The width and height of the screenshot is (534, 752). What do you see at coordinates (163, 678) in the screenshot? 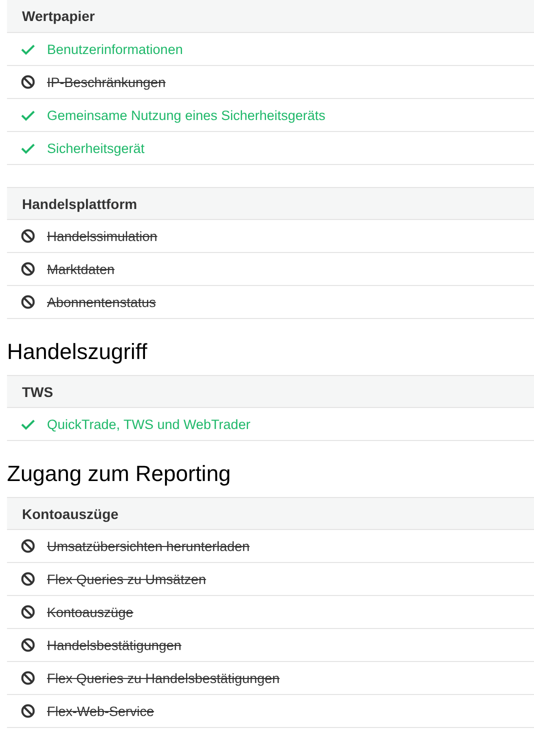
I see `permission-label: Flex Queries zu Handelsbestätigungen` at bounding box center [163, 678].